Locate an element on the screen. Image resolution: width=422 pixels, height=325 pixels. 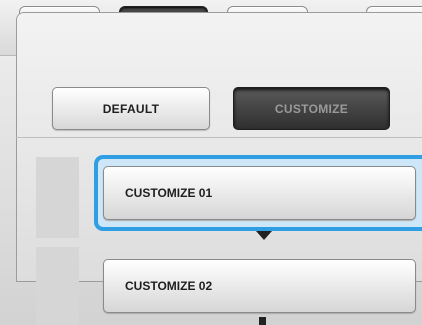
panel-divider is located at coordinates (219, 137).